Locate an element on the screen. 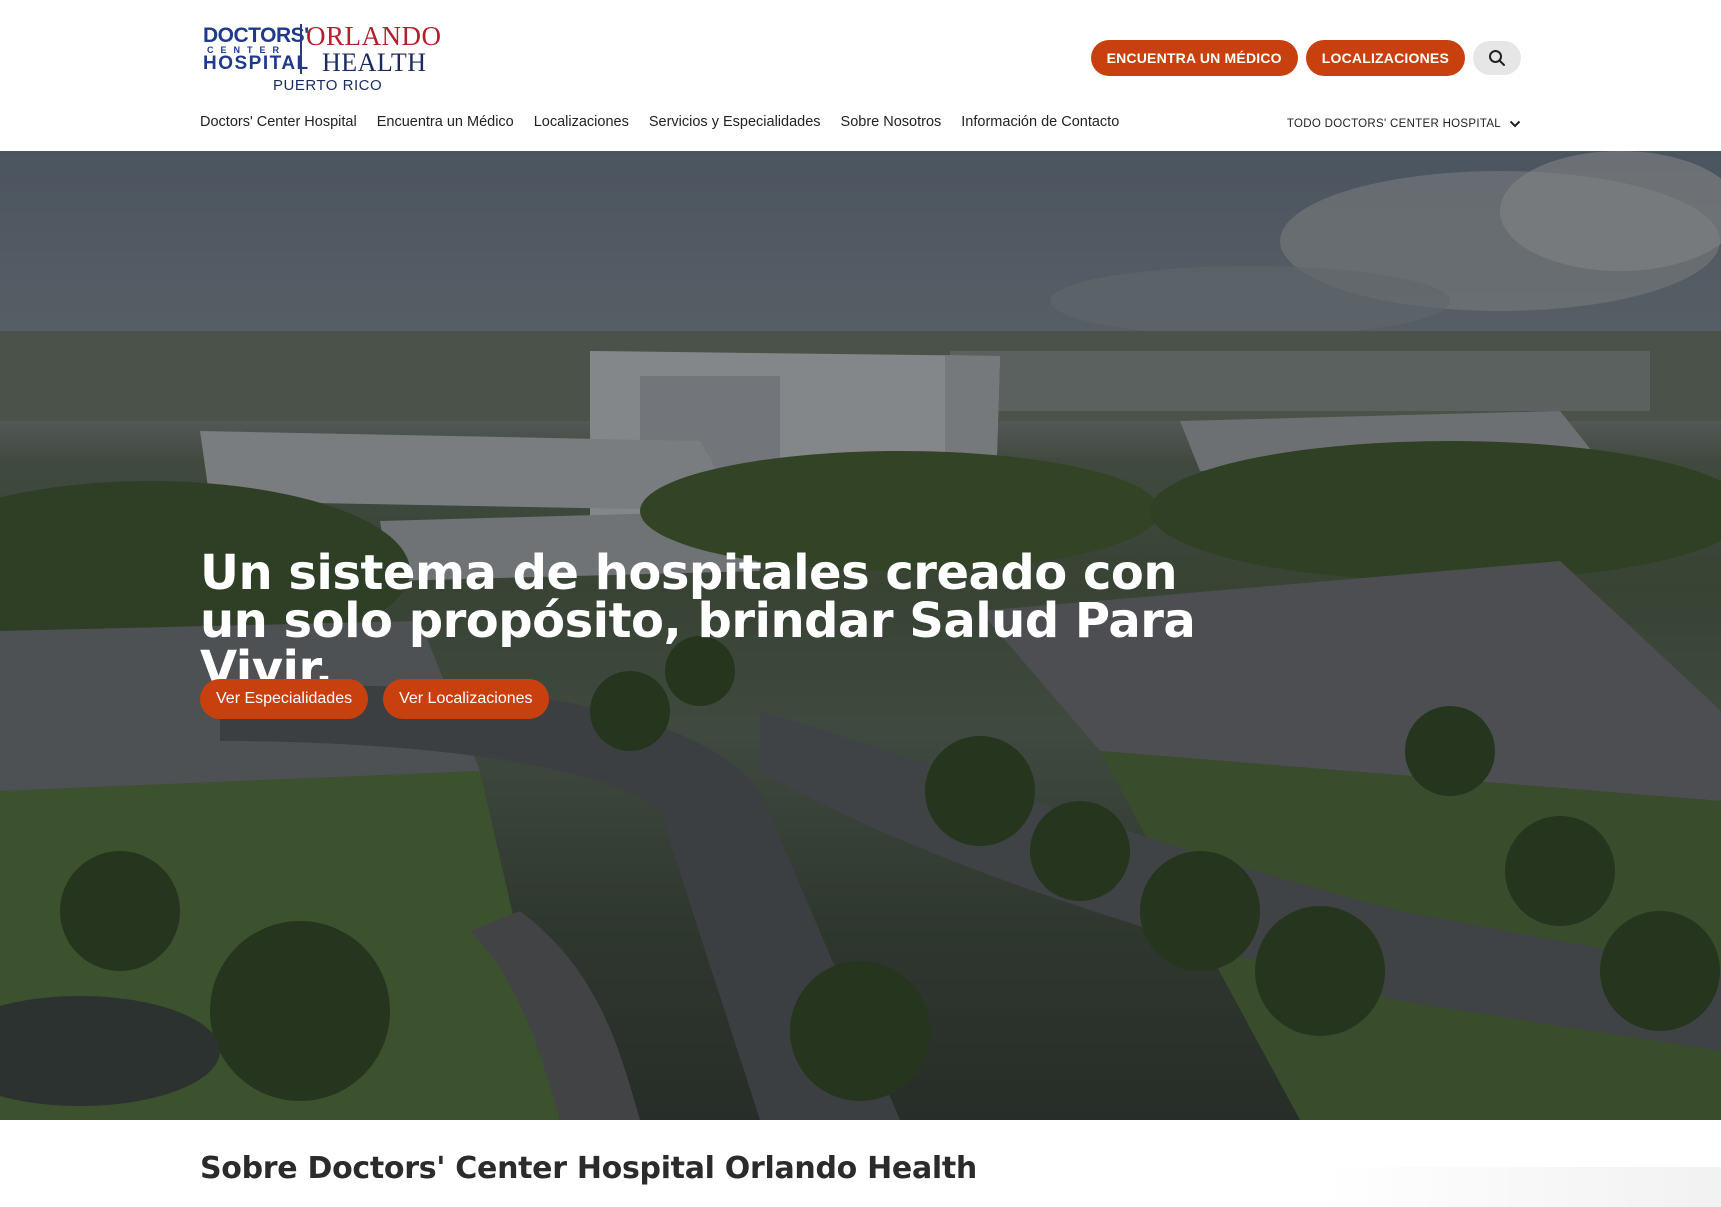 This screenshot has height=1207, width=1721. logo-region: PUERTO RICO is located at coordinates (328, 85).